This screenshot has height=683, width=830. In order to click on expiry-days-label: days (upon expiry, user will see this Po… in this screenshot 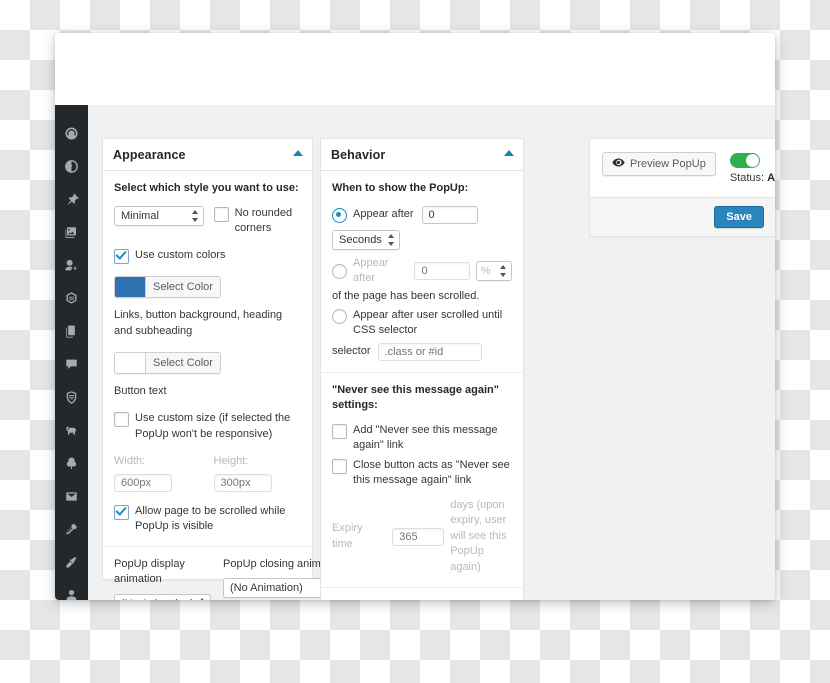, I will do `click(478, 535)`.